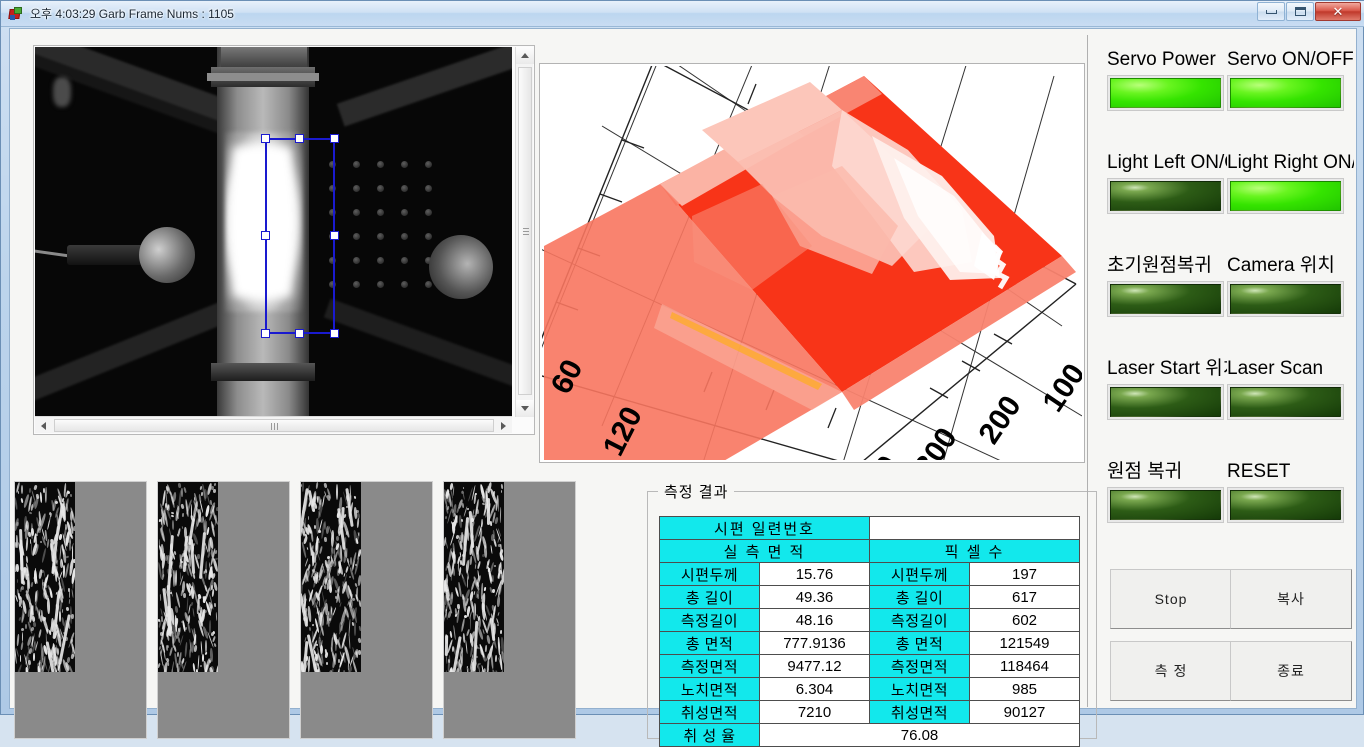  I want to click on footer-label: 취 성 율, so click(709, 735).